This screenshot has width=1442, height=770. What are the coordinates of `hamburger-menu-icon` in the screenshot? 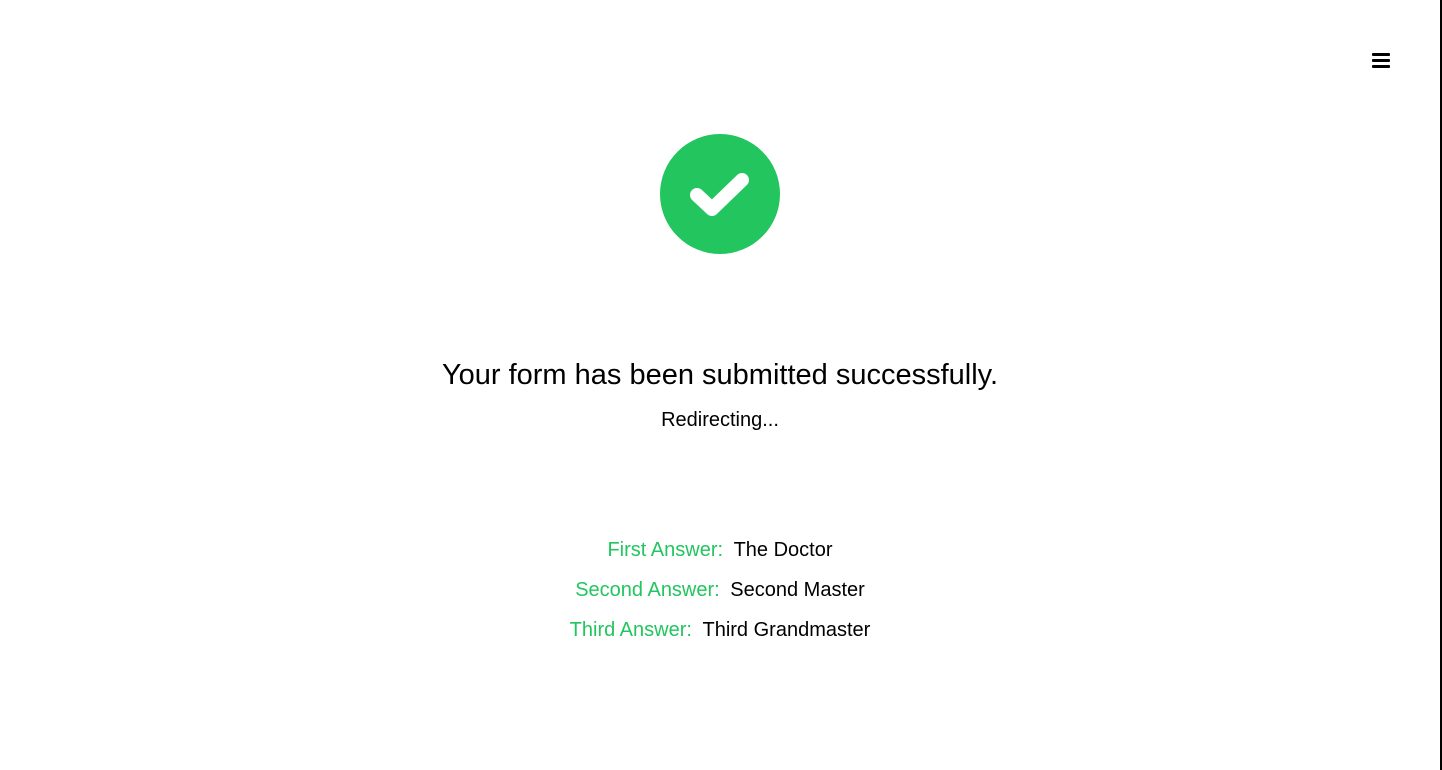 It's located at (1381, 61).